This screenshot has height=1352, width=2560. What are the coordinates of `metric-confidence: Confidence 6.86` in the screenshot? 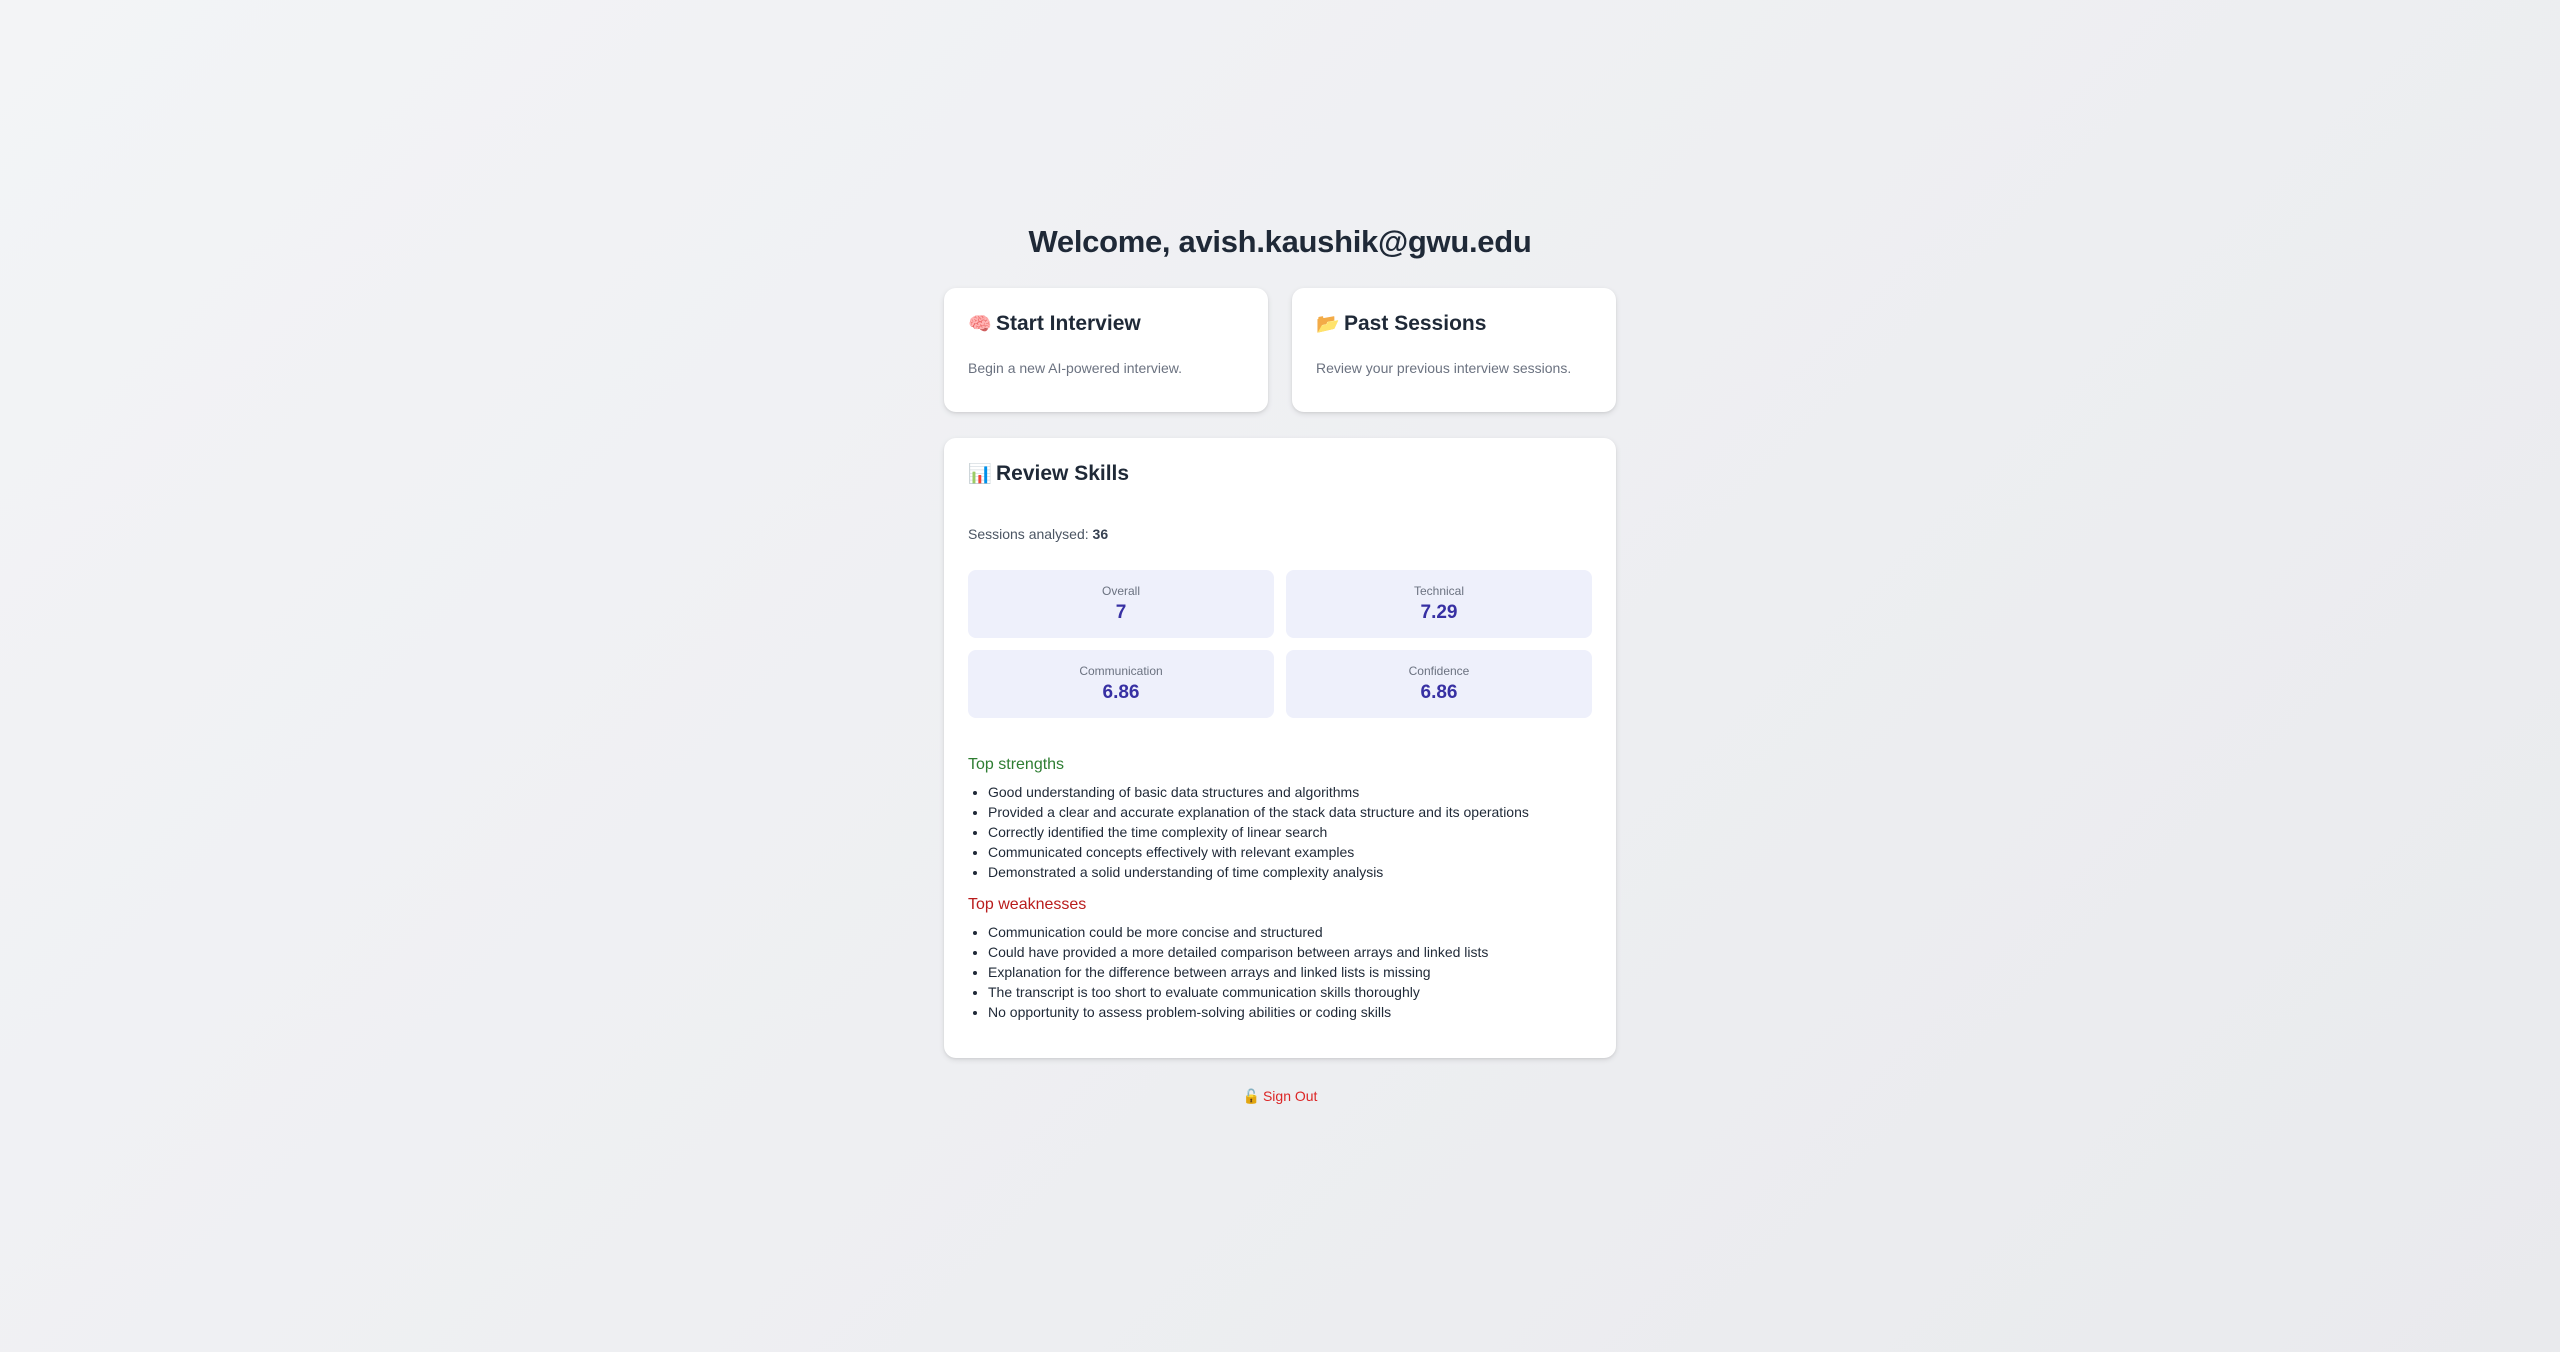 It's located at (1439, 684).